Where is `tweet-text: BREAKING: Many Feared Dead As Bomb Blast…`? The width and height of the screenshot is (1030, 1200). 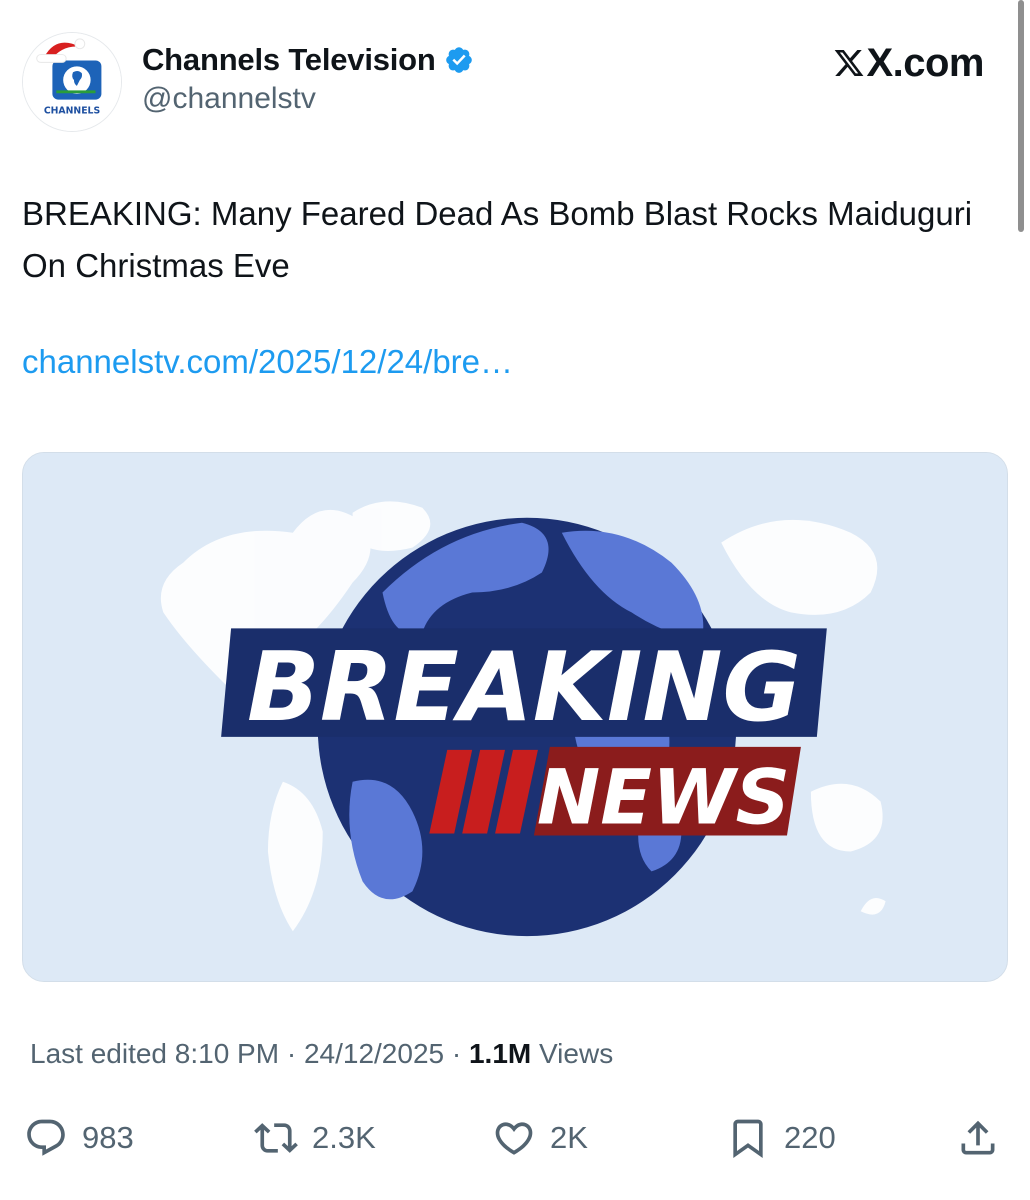 tweet-text: BREAKING: Many Feared Dead As Bomb Blast… is located at coordinates (497, 239).